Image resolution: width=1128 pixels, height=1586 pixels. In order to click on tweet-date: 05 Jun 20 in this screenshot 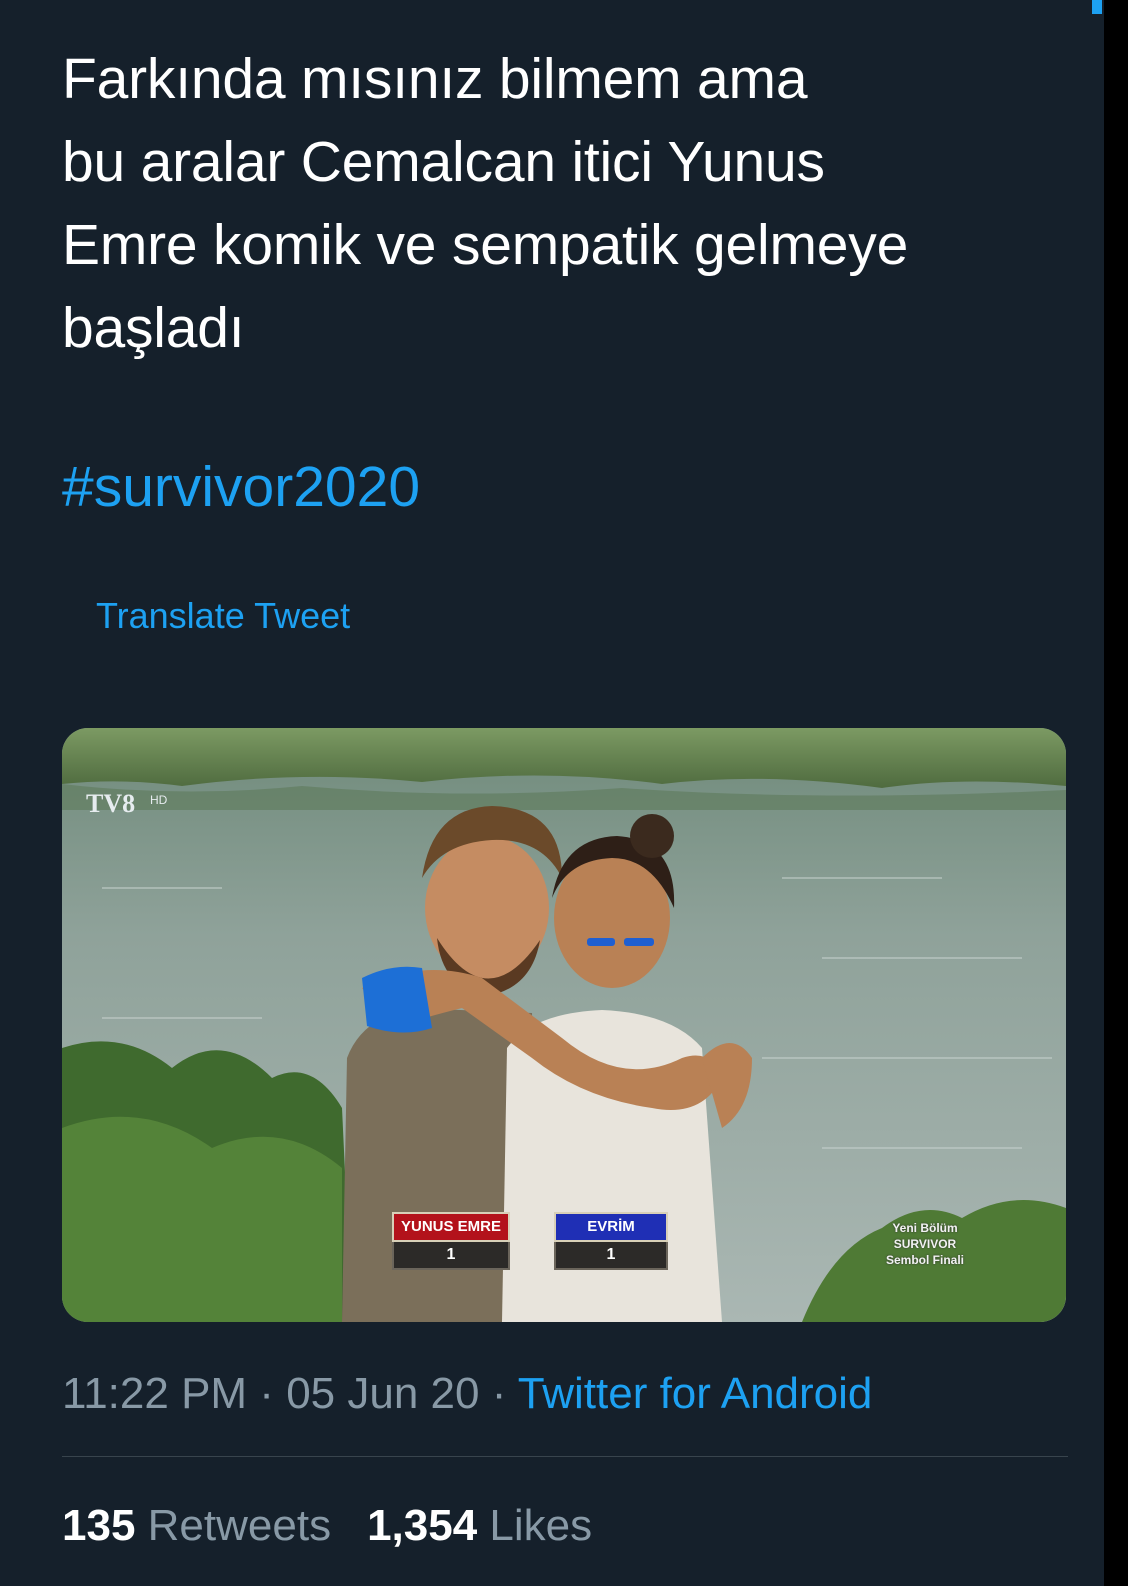, I will do `click(383, 1393)`.